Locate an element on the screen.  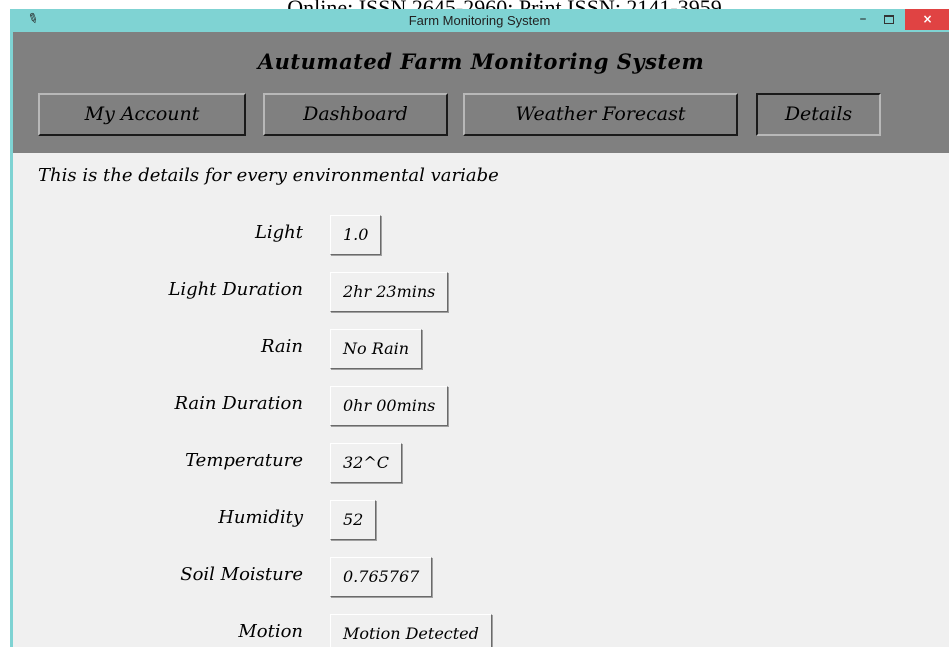
rain-duration-value: 0hr 00mins is located at coordinates (389, 406).